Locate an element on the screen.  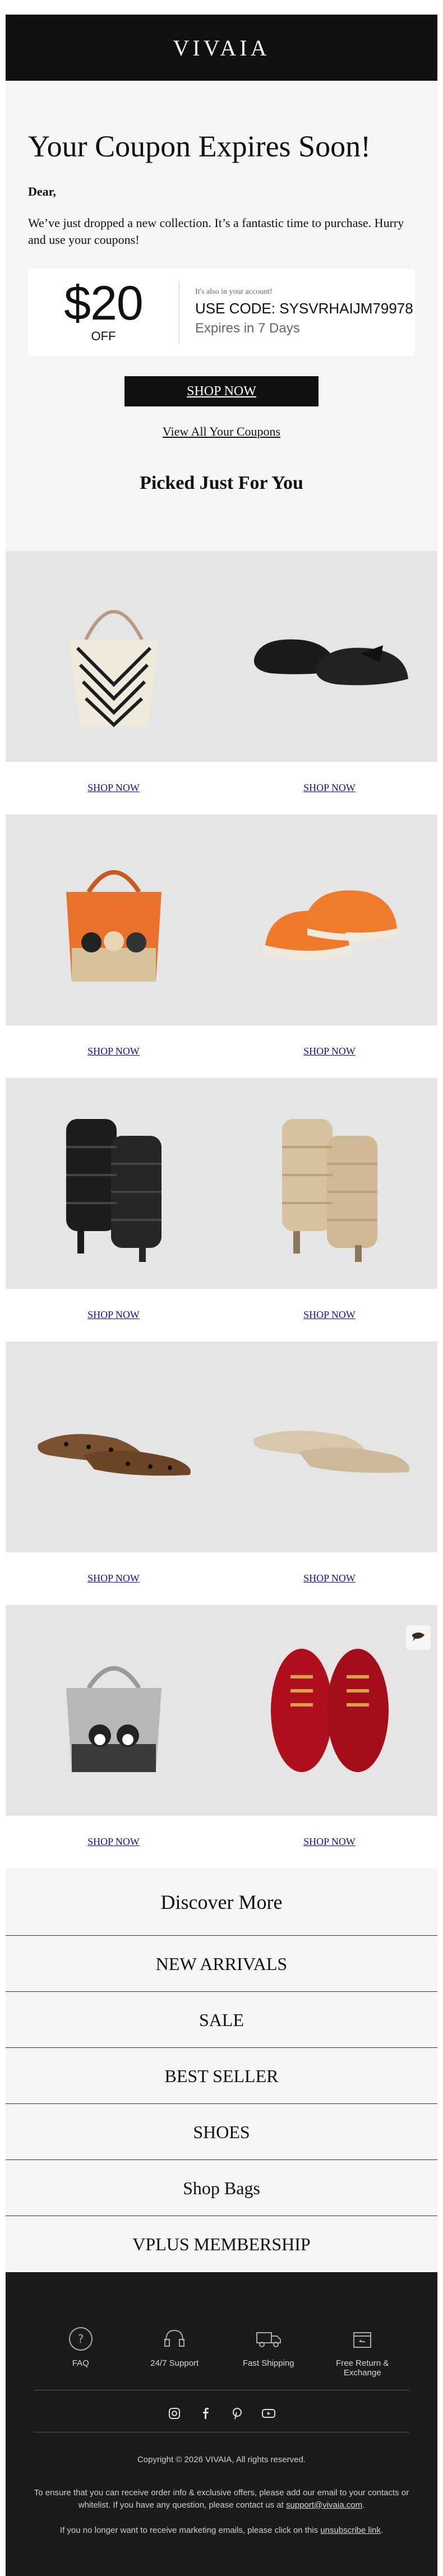
shop-now-button: SHOP NOW is located at coordinates (221, 391).